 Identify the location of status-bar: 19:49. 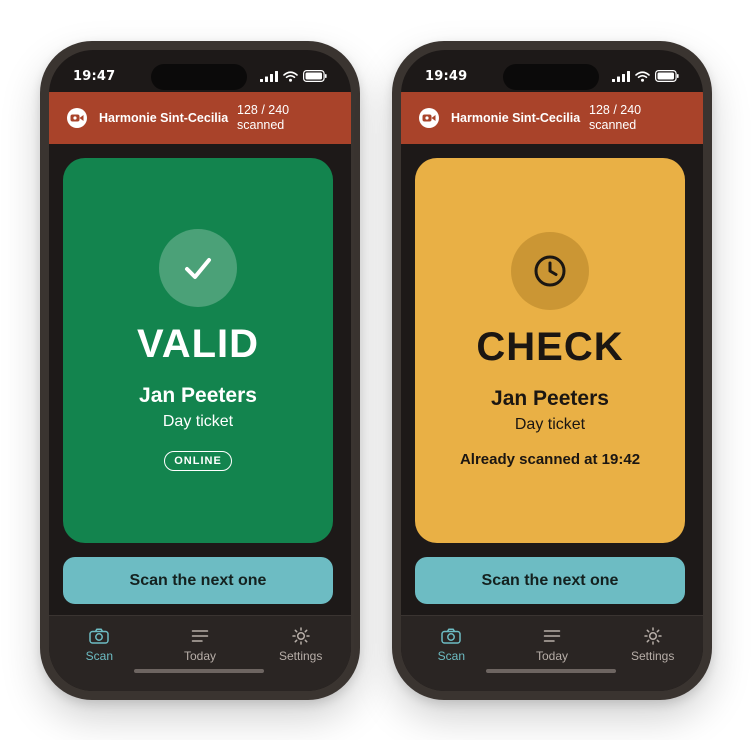
(552, 72).